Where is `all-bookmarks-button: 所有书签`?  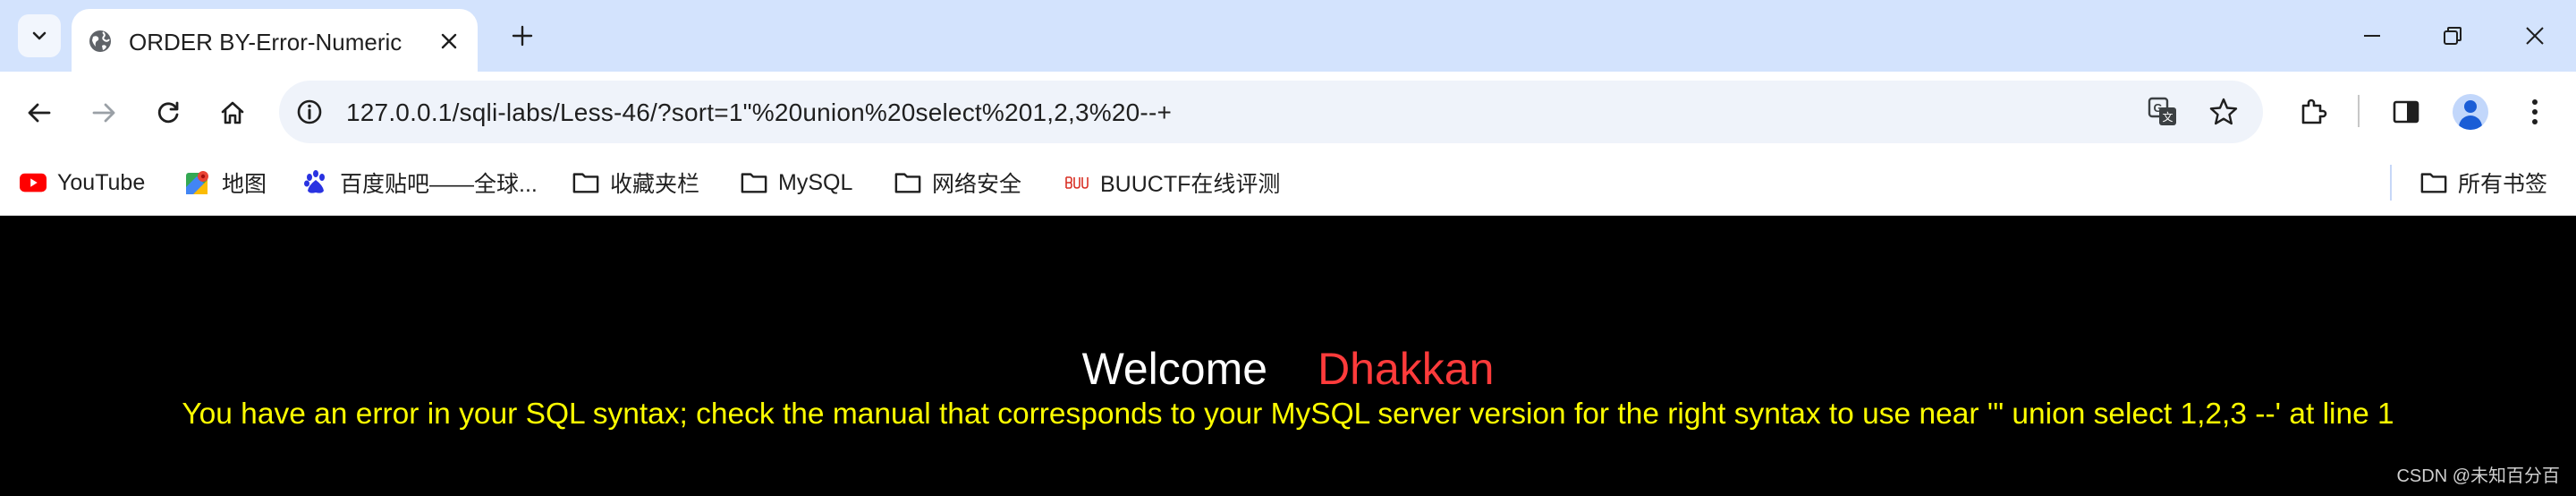
all-bookmarks-button: 所有书签 is located at coordinates (2483, 183).